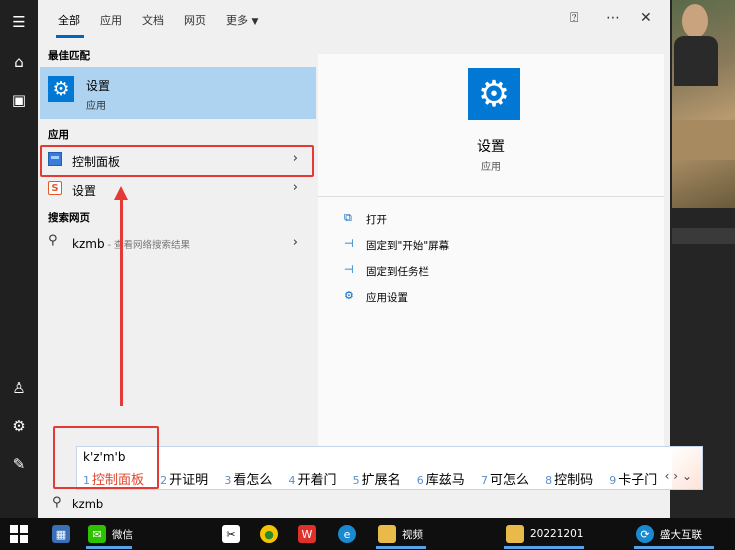 The image size is (735, 550). I want to click on action-label: 固定到"开始"屏幕, so click(408, 246).